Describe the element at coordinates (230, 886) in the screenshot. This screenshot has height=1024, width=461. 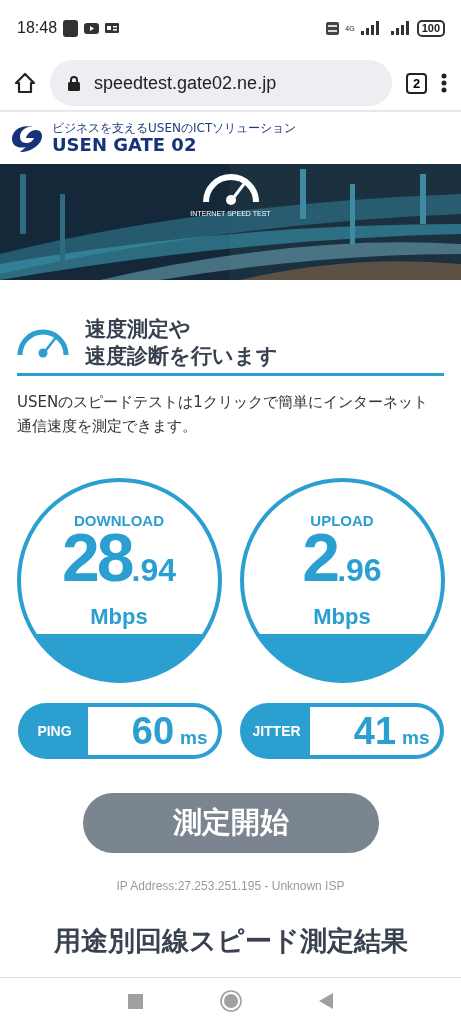
I see `ip-address-text: IP Address:27.253.251.195 - Unknown ISP` at that location.